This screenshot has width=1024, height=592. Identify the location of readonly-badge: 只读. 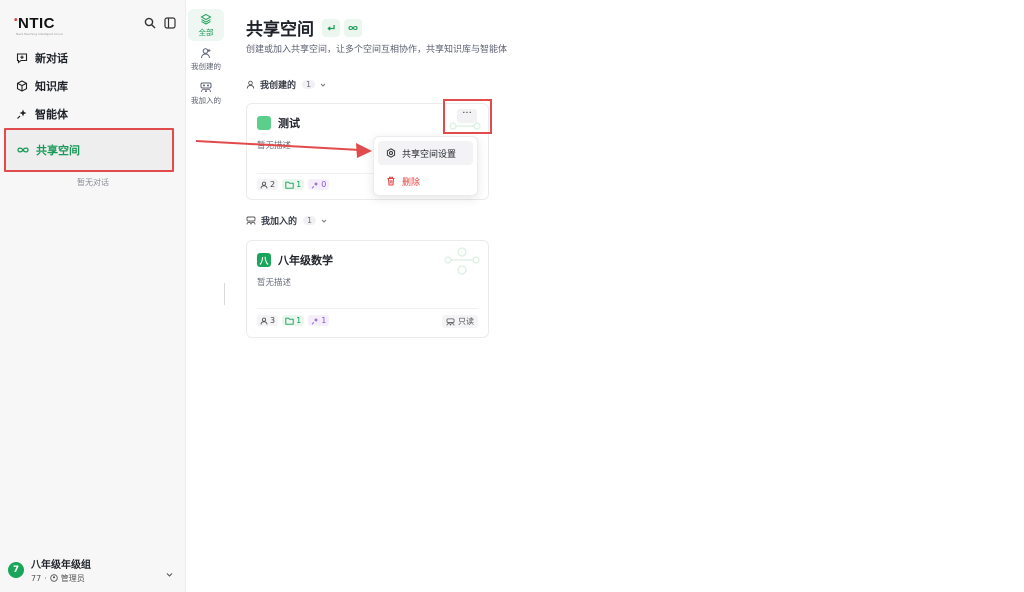
(460, 321).